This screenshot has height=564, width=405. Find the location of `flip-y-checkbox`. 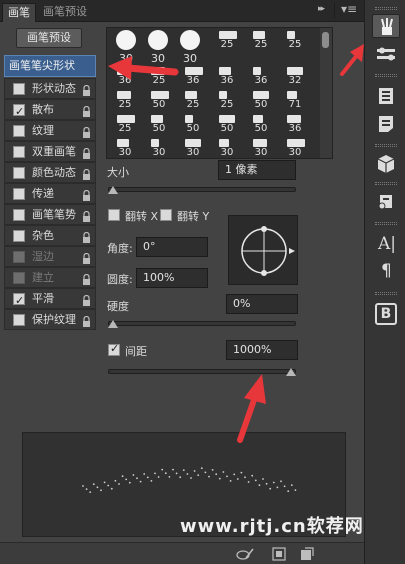

flip-y-checkbox is located at coordinates (166, 215).